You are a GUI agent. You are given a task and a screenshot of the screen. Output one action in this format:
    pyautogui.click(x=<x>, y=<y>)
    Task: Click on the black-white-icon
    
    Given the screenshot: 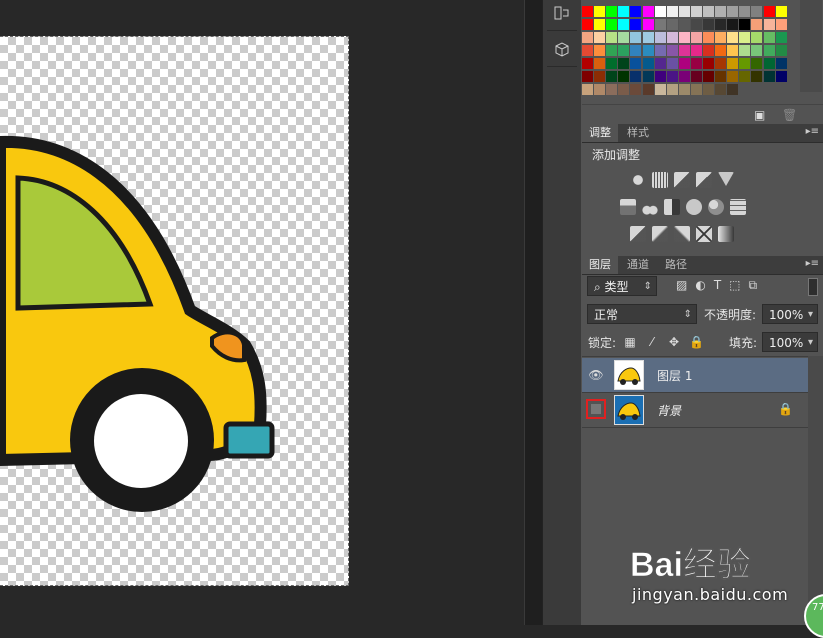 What is the action you would take?
    pyautogui.click(x=672, y=207)
    